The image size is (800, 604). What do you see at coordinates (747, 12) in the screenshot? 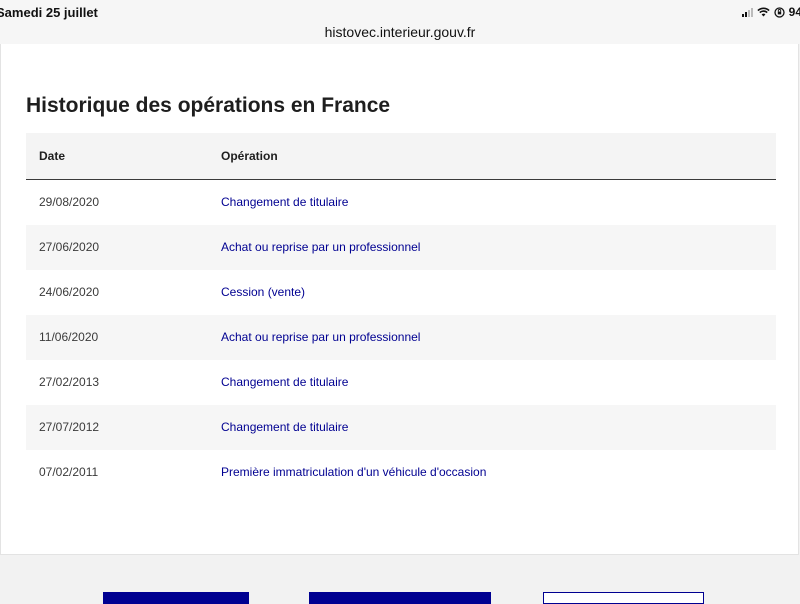
I see `signal-icon` at bounding box center [747, 12].